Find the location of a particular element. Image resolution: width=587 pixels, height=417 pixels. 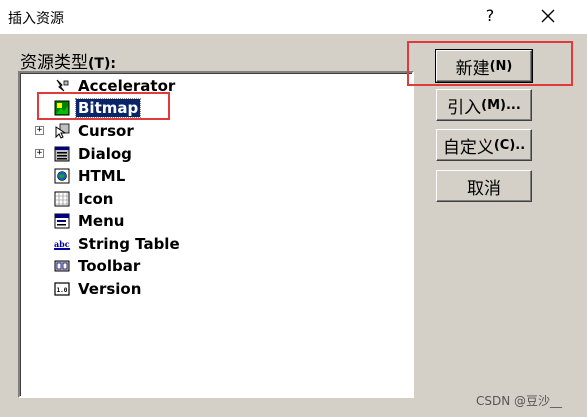

resource-type-text: 资源类型 is located at coordinates (54, 63).